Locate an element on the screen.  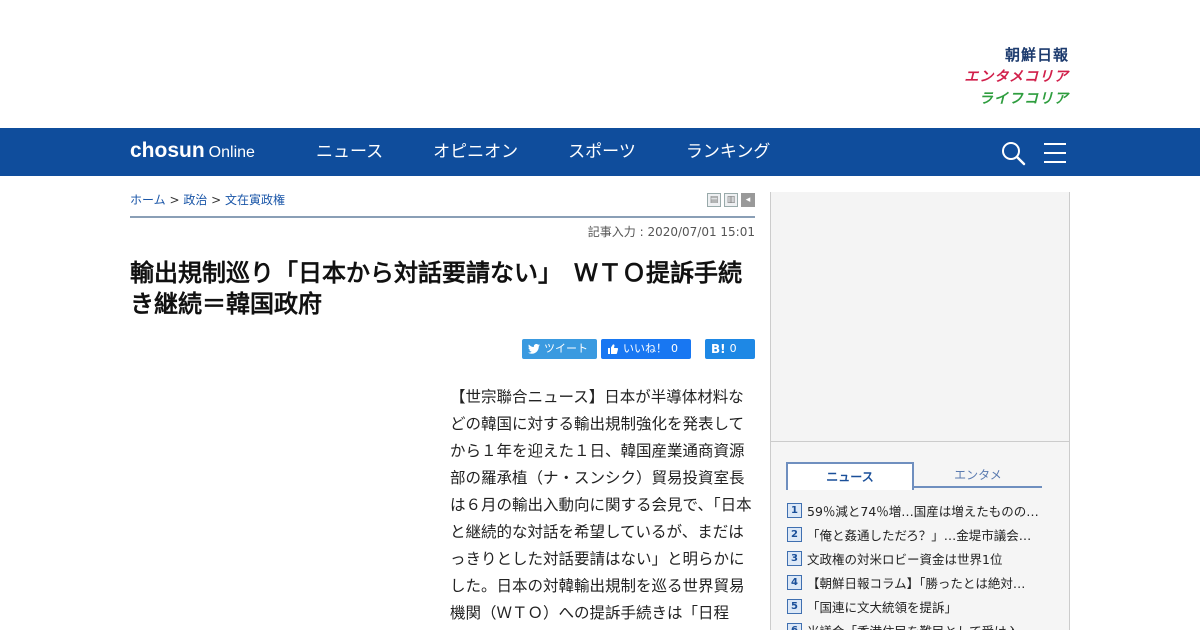
nav-item-opinion: オピニオン is located at coordinates (475, 152).